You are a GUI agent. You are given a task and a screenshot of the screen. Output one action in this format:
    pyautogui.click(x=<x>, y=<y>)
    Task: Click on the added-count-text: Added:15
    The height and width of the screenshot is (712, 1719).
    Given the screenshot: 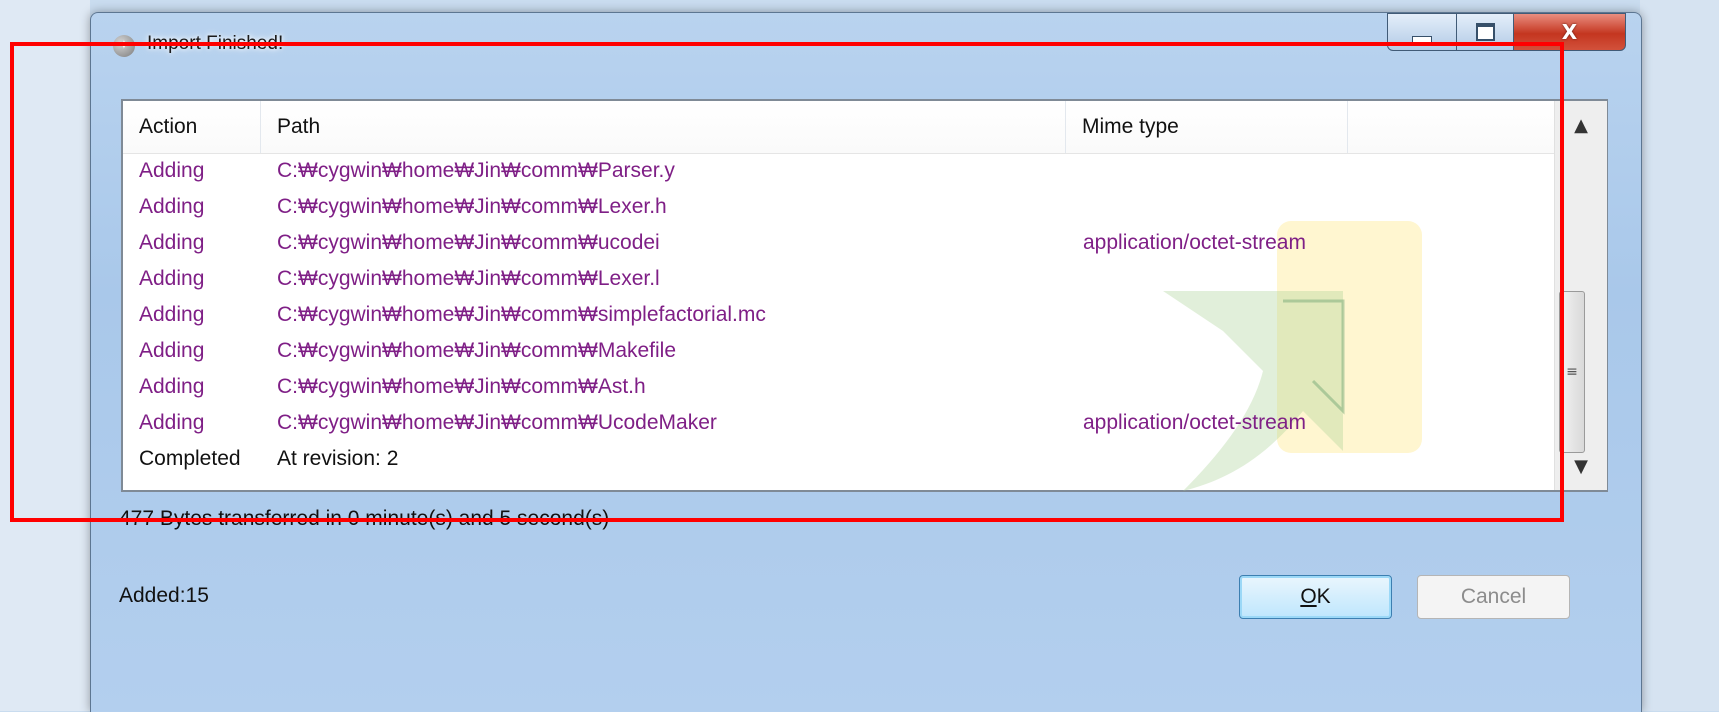 What is the action you would take?
    pyautogui.click(x=164, y=595)
    